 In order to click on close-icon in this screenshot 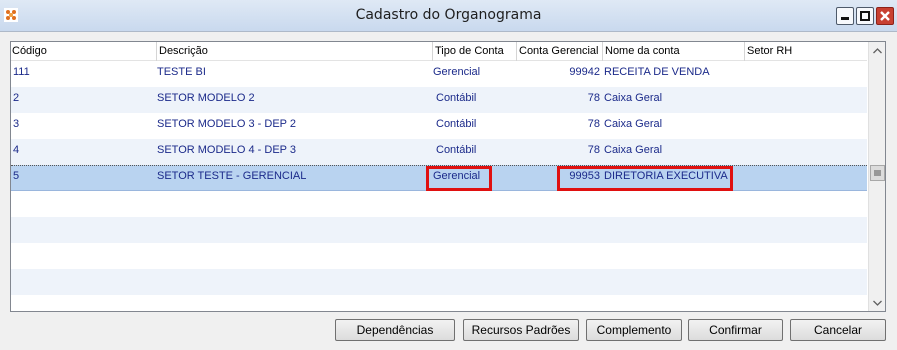, I will do `click(885, 16)`.